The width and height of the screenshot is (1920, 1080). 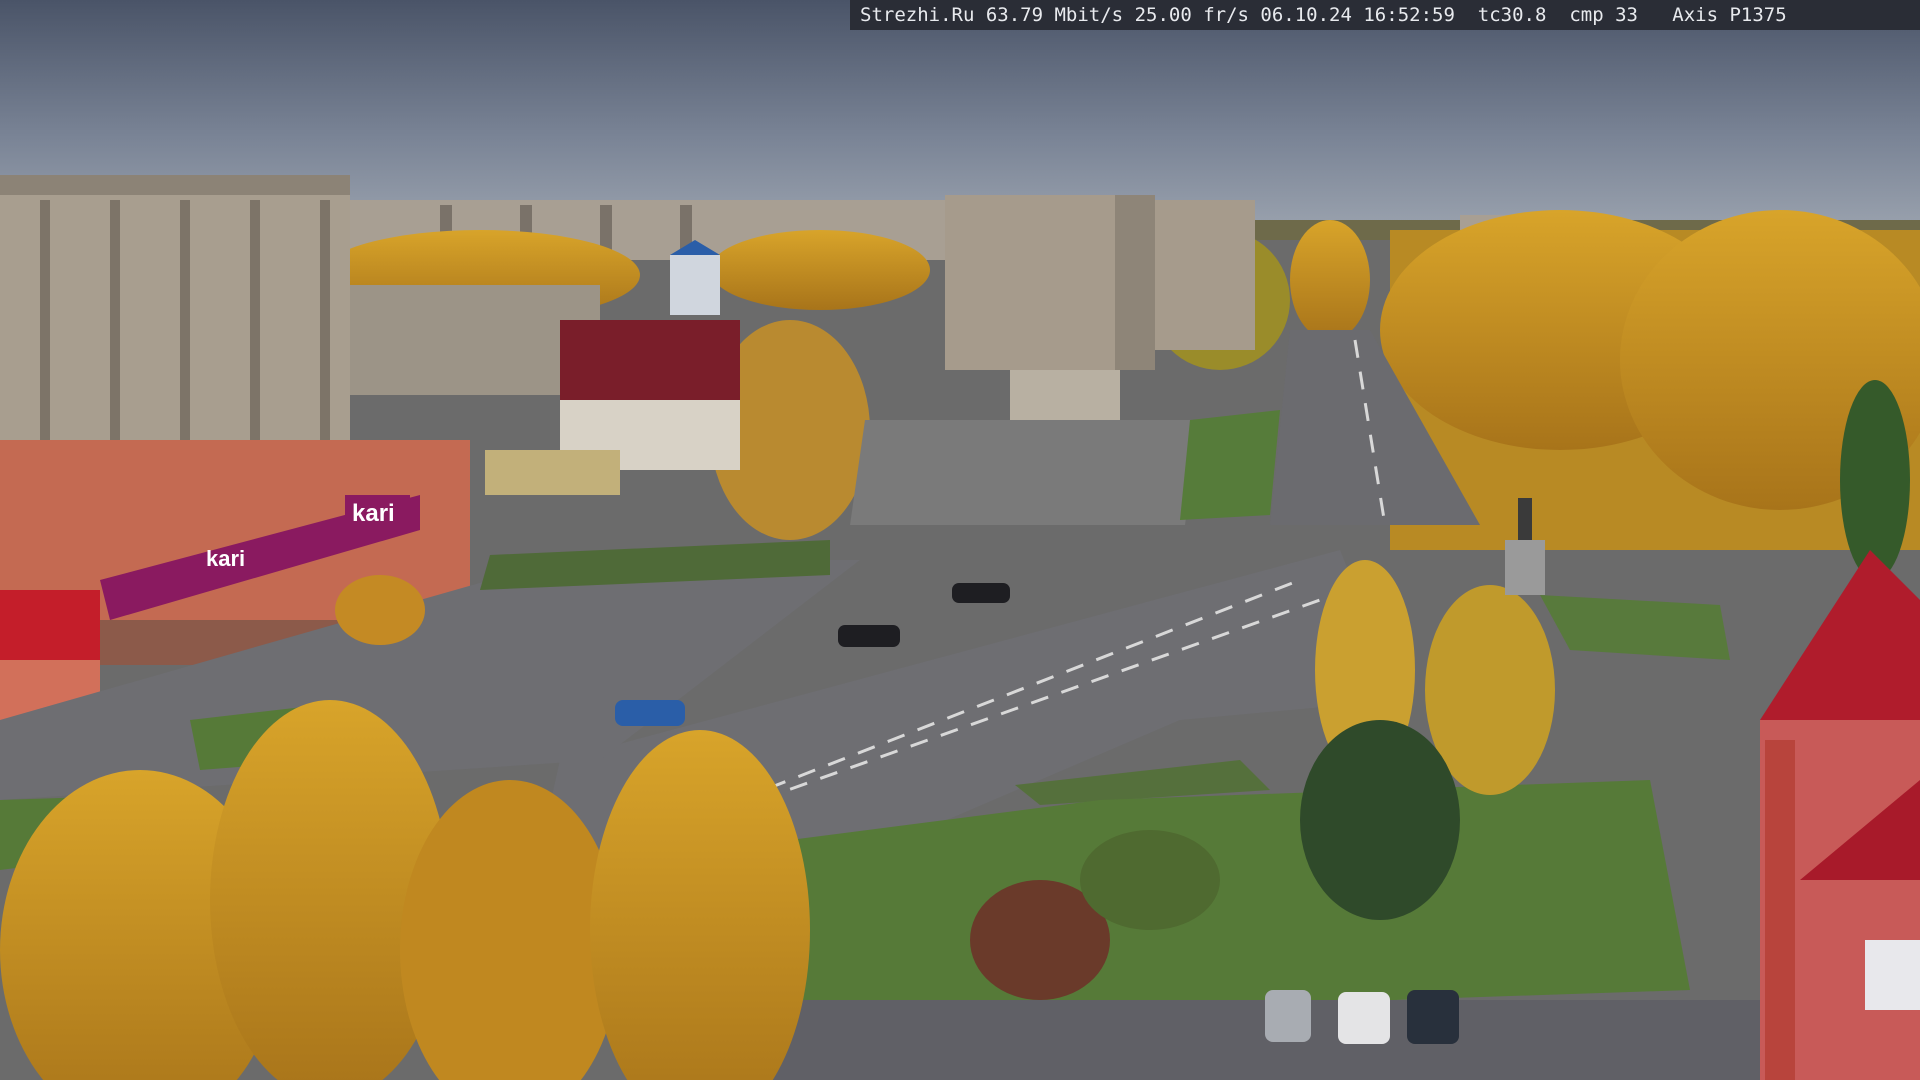 I want to click on overlay-datetime: 06.10.24 16:52:59, so click(x=1357, y=15).